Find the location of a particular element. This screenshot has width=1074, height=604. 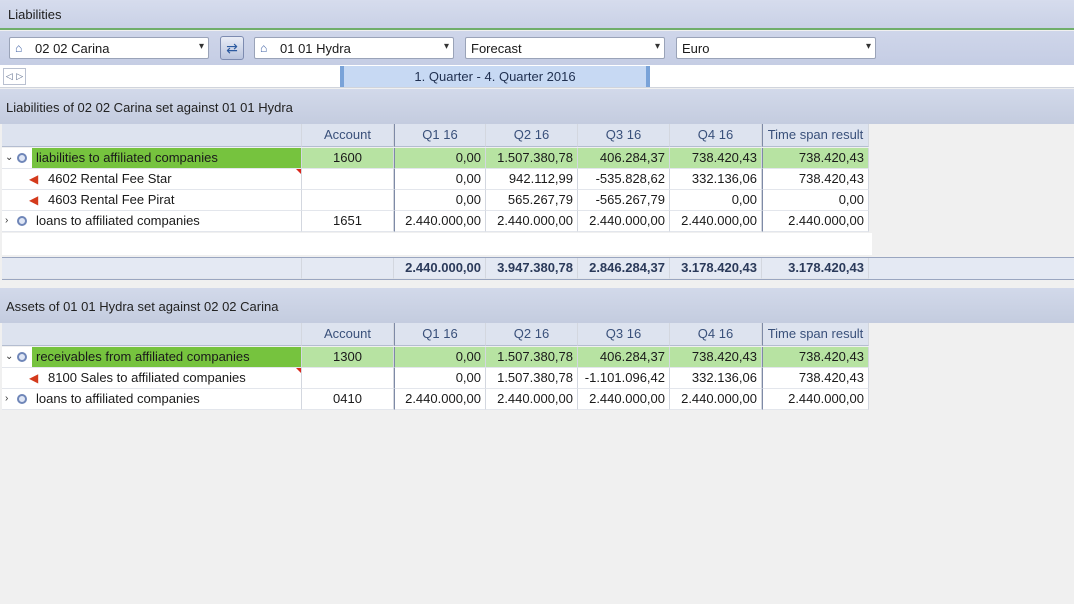

window-title: Liabilities is located at coordinates (537, 15).